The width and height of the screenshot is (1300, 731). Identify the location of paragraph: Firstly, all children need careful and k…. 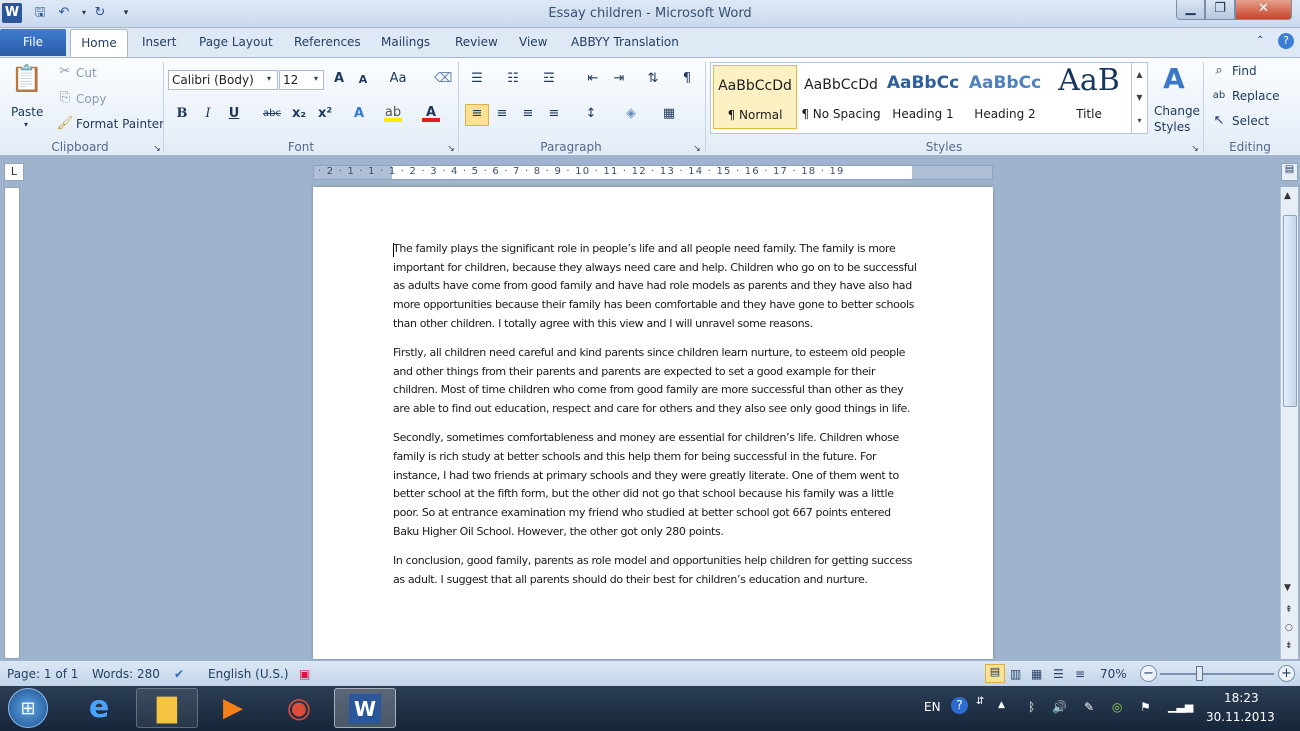
(656, 381).